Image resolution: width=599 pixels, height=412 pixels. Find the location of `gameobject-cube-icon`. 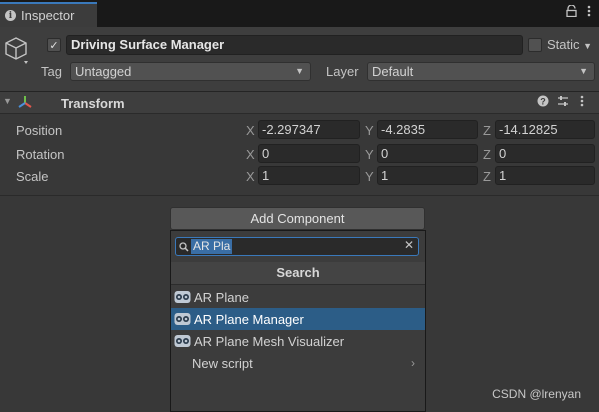

gameobject-cube-icon is located at coordinates (16, 50).